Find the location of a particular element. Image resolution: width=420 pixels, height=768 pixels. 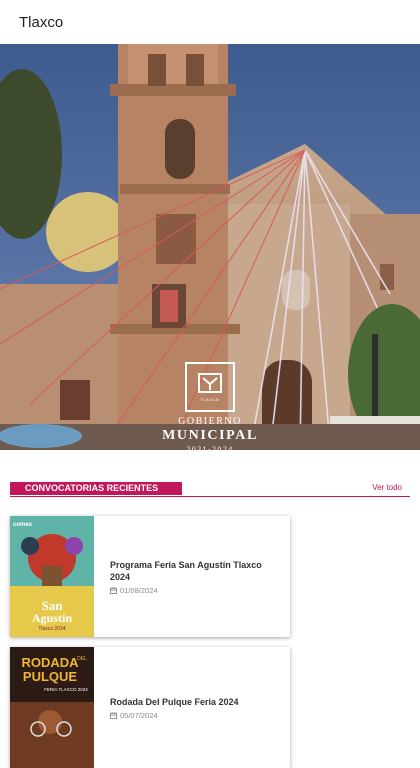

logo-line-period: 2021-2024 is located at coordinates (210, 447).